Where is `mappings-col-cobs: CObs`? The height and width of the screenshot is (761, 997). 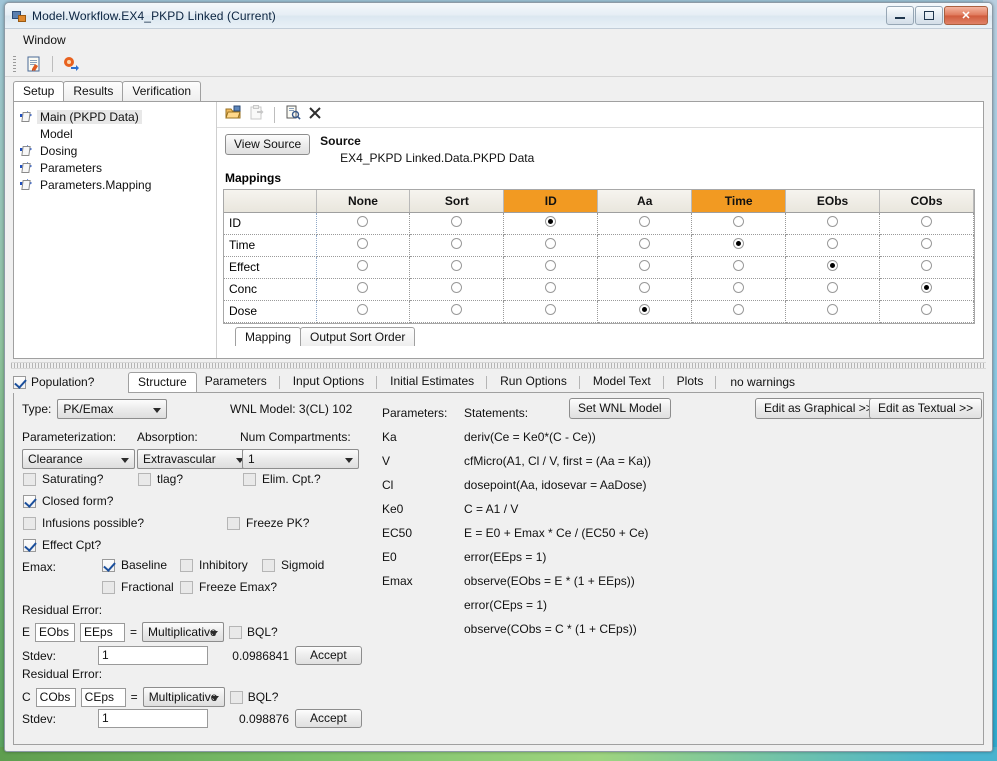 mappings-col-cobs: CObs is located at coordinates (926, 201).